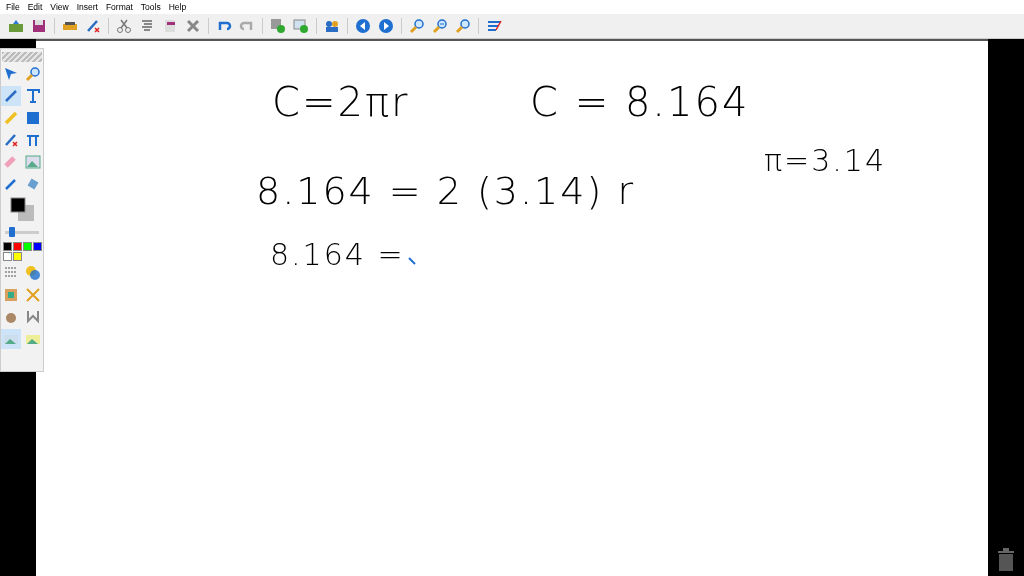 The width and height of the screenshot is (1024, 576). I want to click on handwritten-text: C = 8.164, so click(640, 102).